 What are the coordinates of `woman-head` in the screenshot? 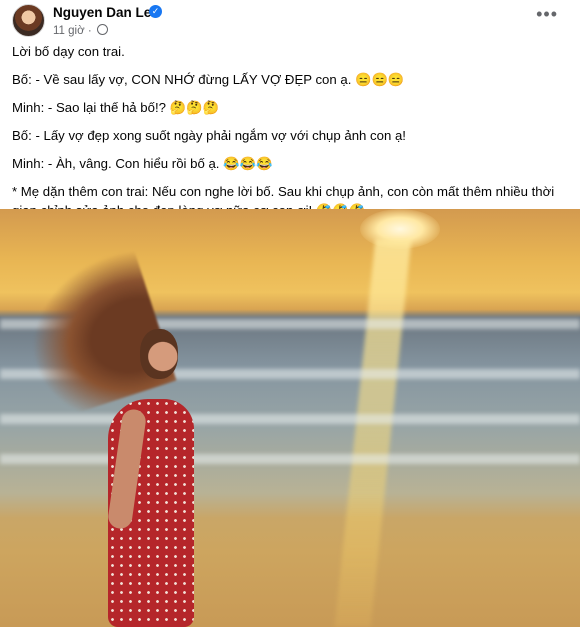 It's located at (159, 354).